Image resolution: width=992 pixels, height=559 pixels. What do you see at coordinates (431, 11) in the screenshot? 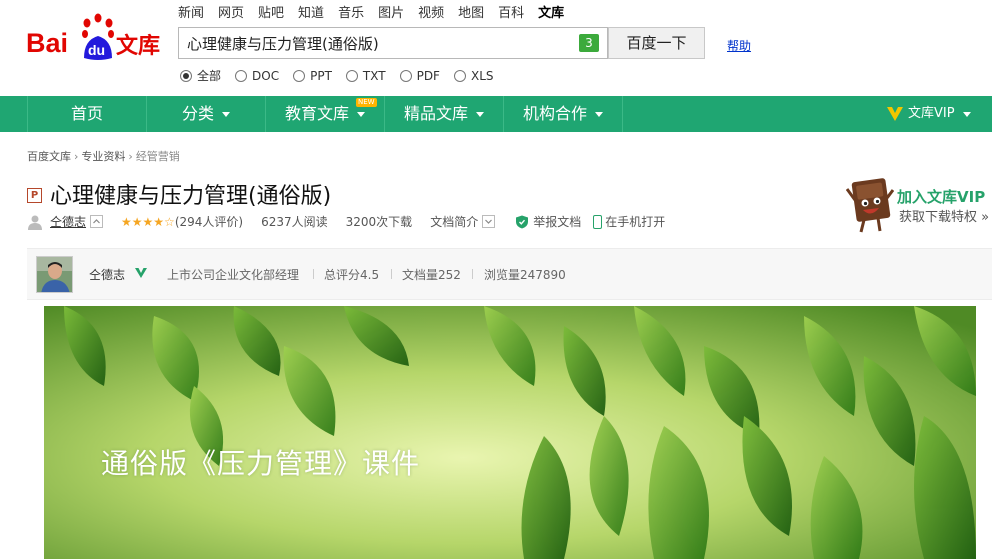
I see `top-nav-video: 视频` at bounding box center [431, 11].